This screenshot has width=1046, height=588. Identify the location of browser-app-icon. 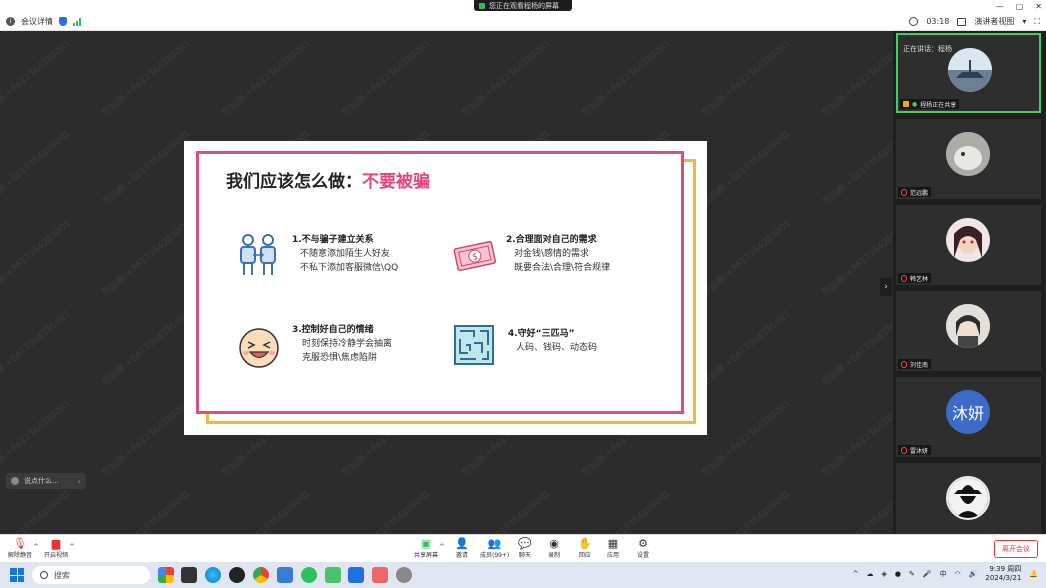
(166, 575).